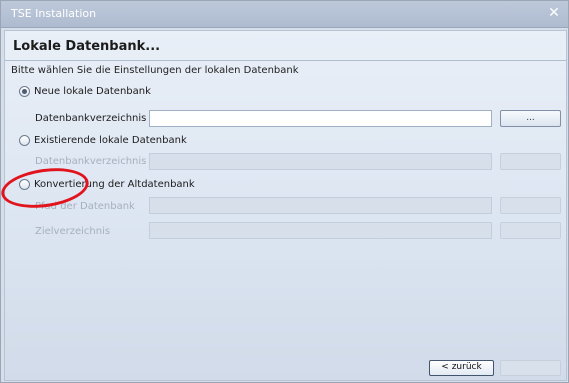 This screenshot has height=383, width=569. I want to click on existing-db-browse-button, so click(530, 161).